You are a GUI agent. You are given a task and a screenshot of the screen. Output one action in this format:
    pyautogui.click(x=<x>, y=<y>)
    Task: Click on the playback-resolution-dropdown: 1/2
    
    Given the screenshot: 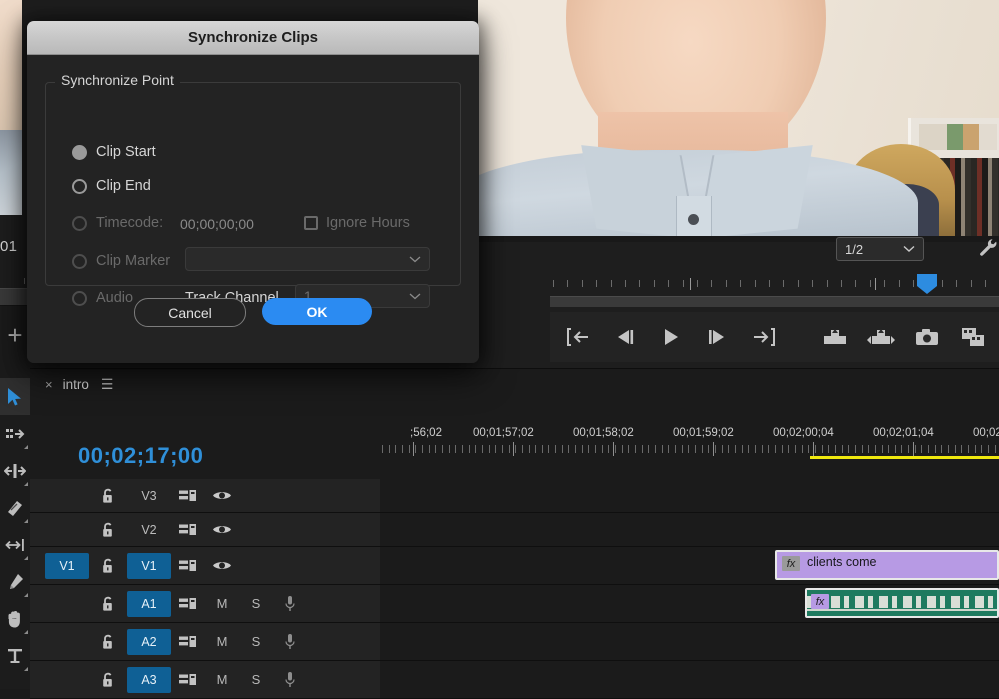 What is the action you would take?
    pyautogui.click(x=880, y=249)
    